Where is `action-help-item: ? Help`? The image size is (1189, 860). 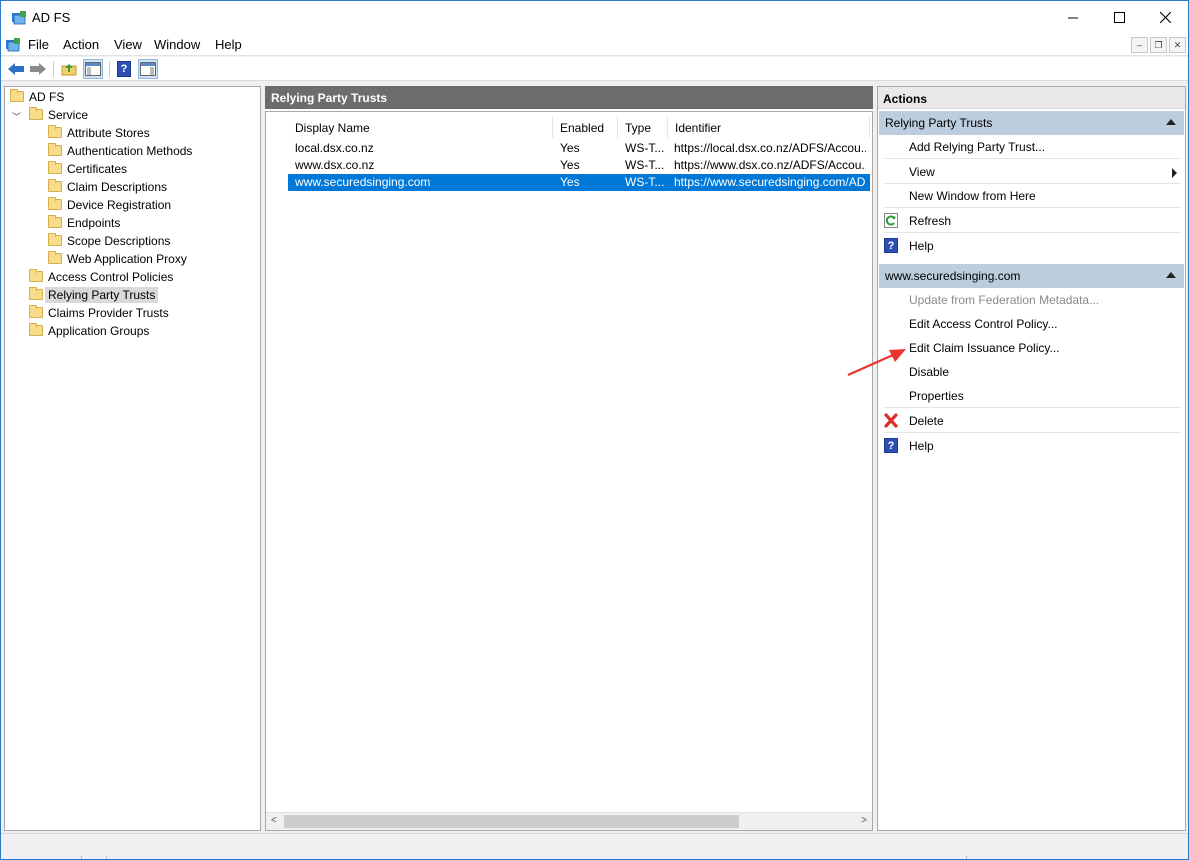
action-help-item: ? Help is located at coordinates (1031, 446).